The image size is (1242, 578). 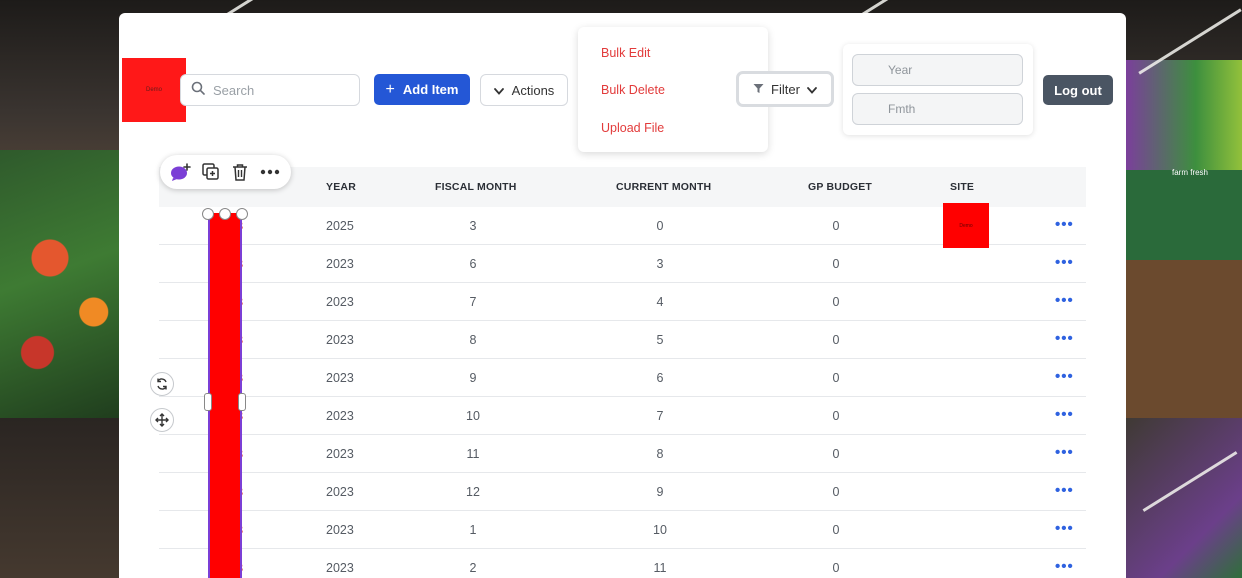 What do you see at coordinates (473, 340) in the screenshot?
I see `cell-fiscal-month: 8` at bounding box center [473, 340].